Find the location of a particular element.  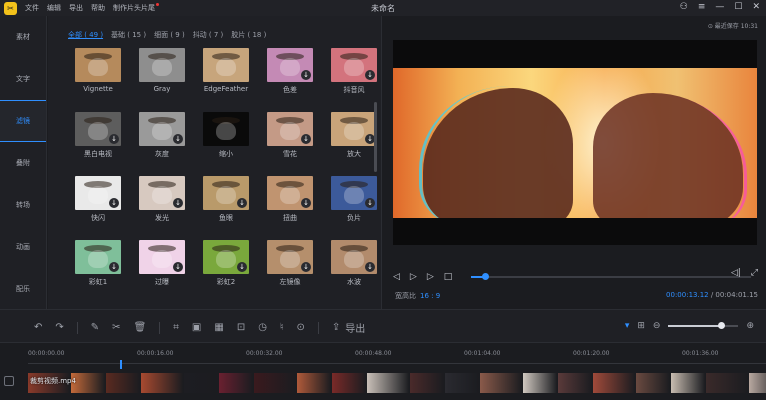

close-icon: ✕ is located at coordinates (756, 7).